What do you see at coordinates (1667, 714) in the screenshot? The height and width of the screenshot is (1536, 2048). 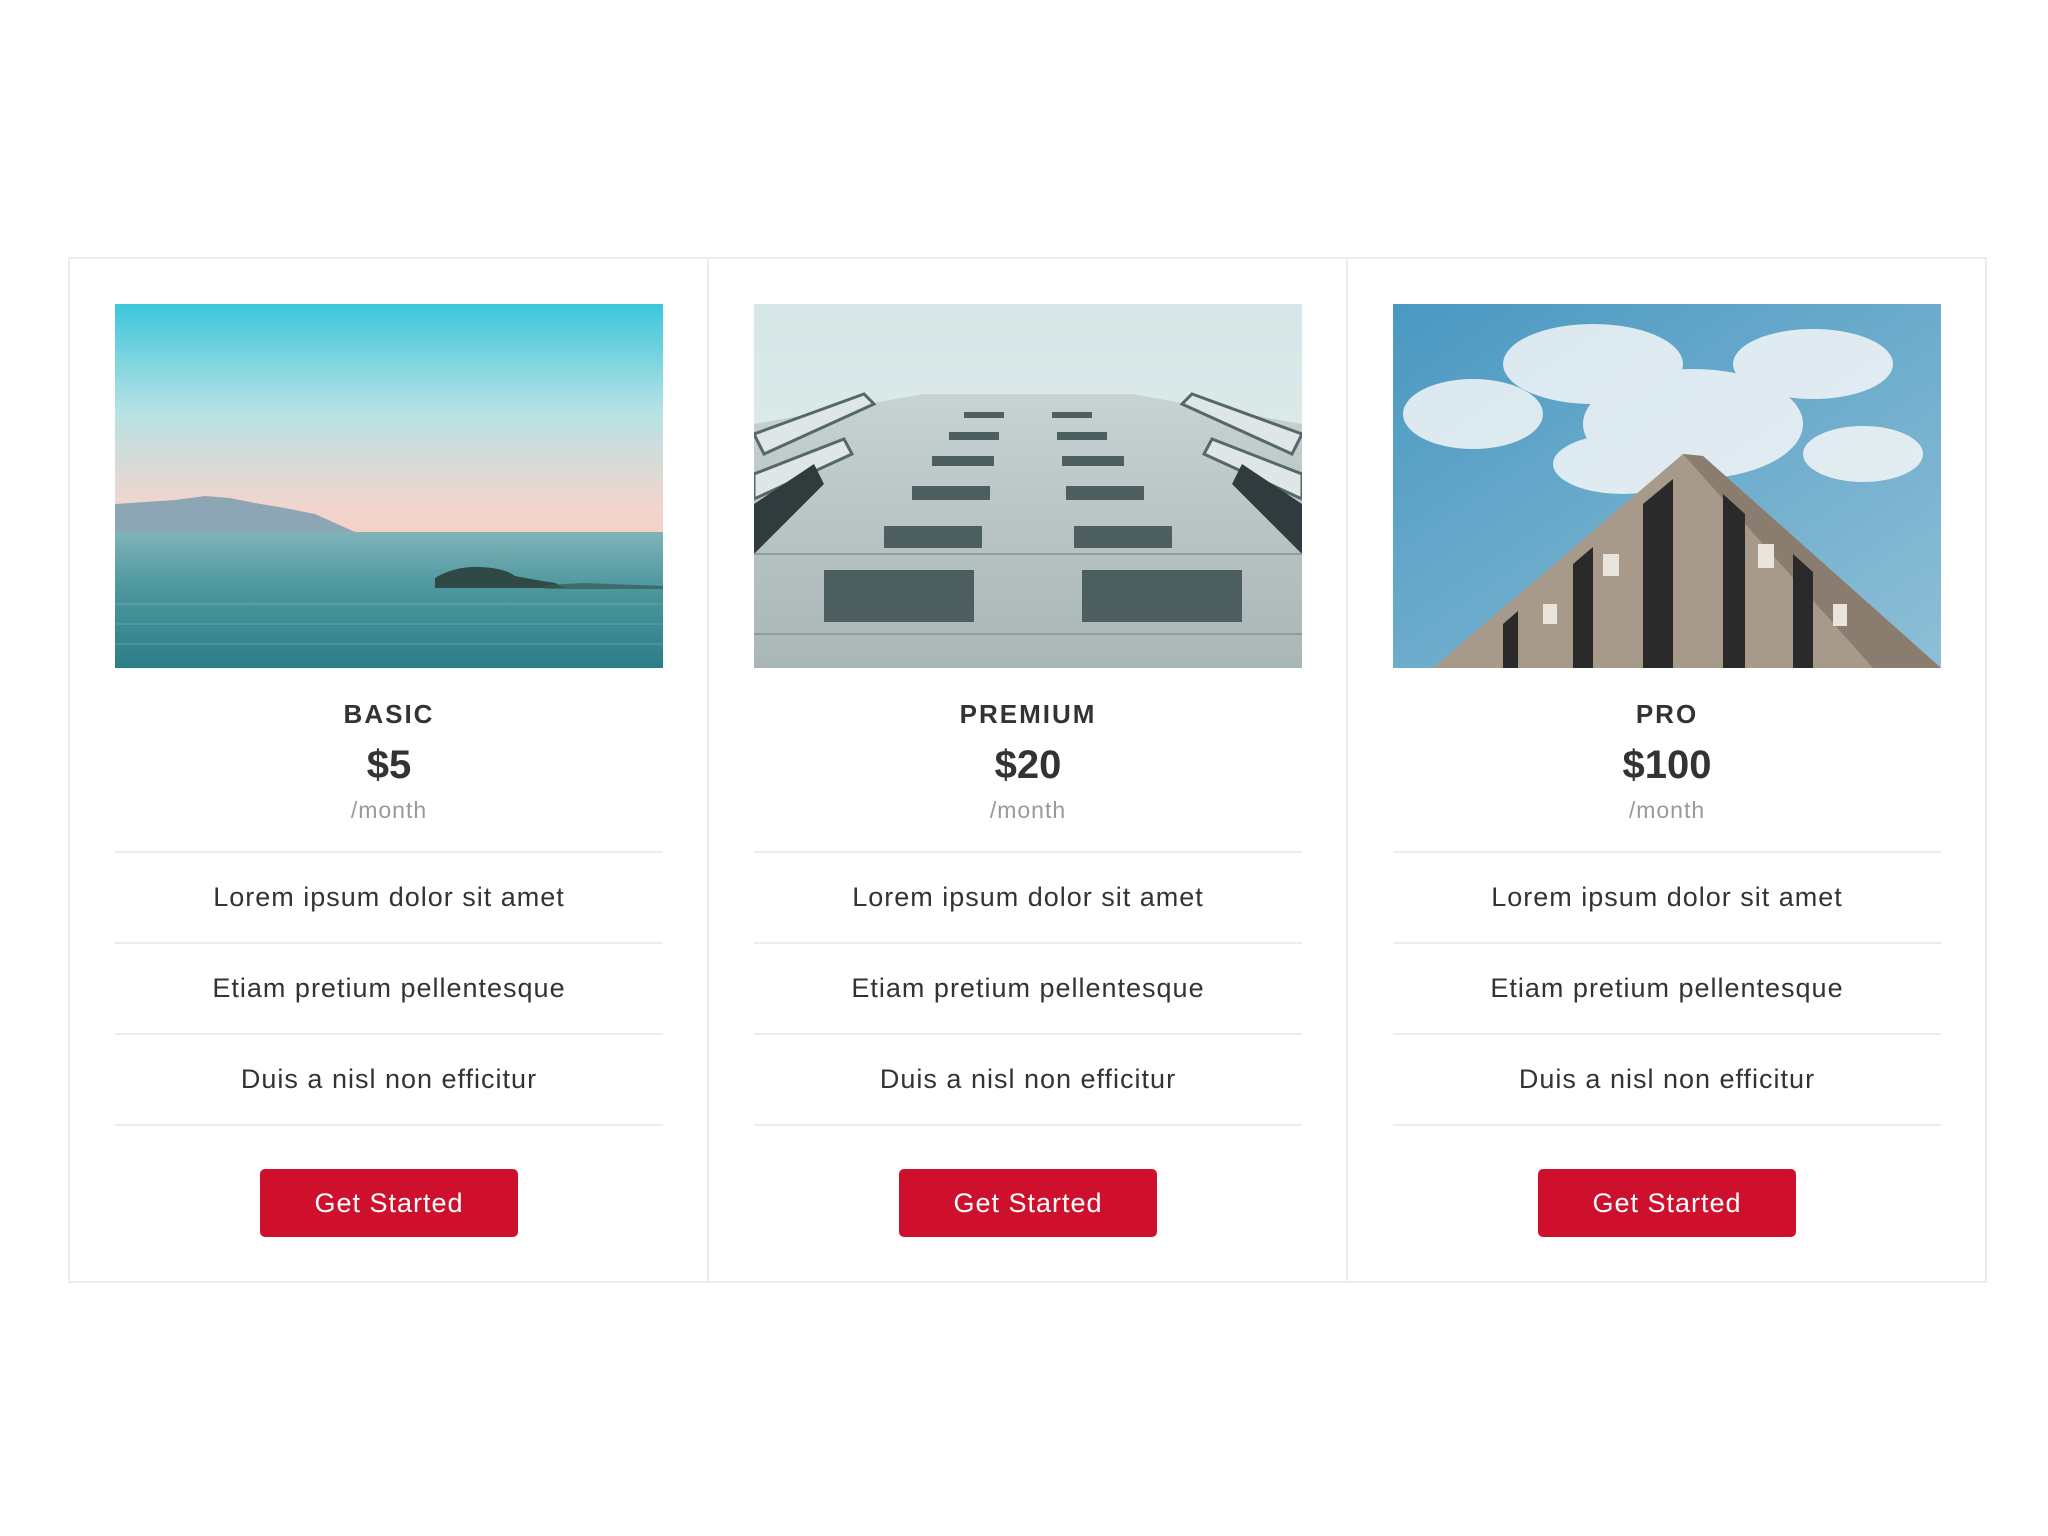 I see `plan-name: PRO` at bounding box center [1667, 714].